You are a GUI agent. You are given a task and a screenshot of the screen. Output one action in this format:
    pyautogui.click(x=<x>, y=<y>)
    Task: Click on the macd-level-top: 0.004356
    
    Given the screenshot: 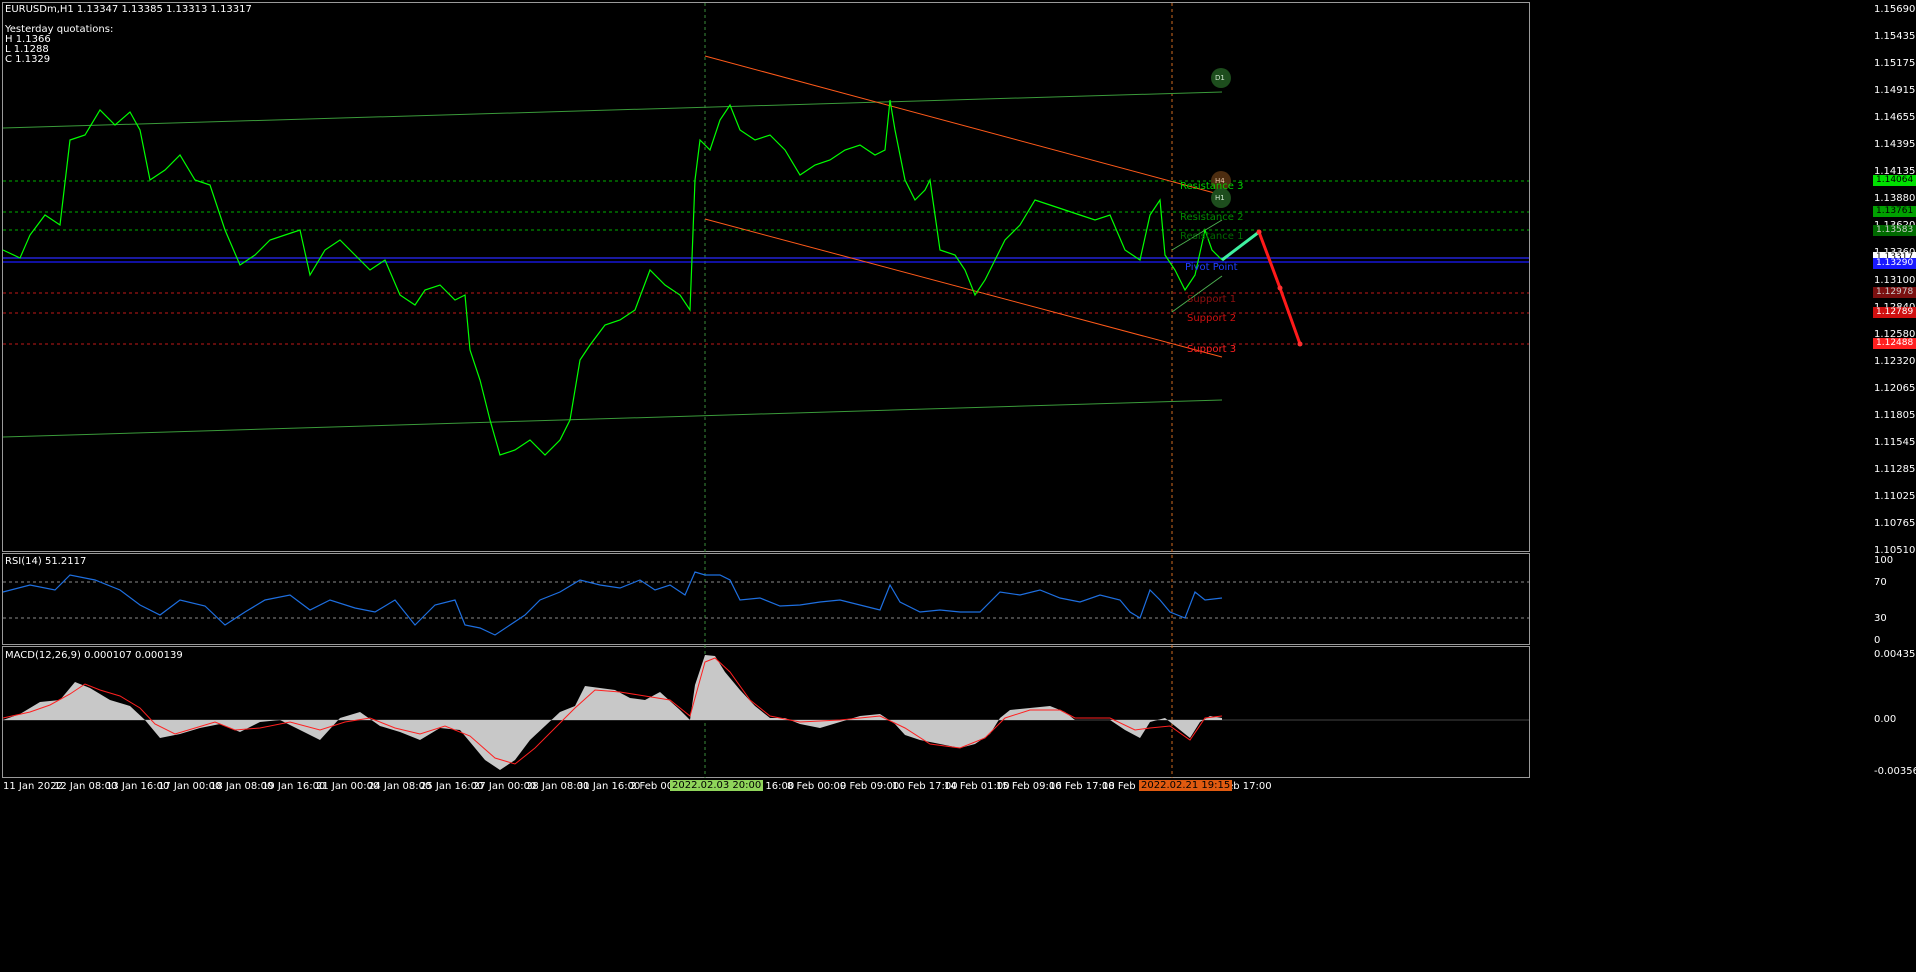 What is the action you would take?
    pyautogui.click(x=1895, y=654)
    